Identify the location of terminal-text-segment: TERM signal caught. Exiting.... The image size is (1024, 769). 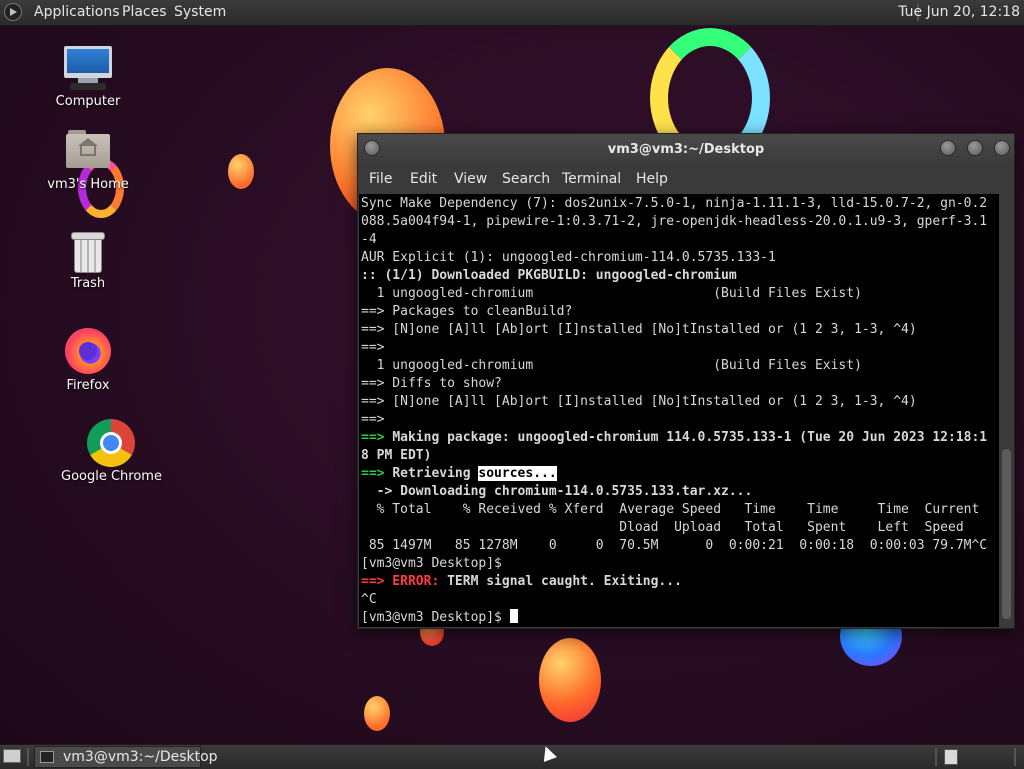
(564, 581).